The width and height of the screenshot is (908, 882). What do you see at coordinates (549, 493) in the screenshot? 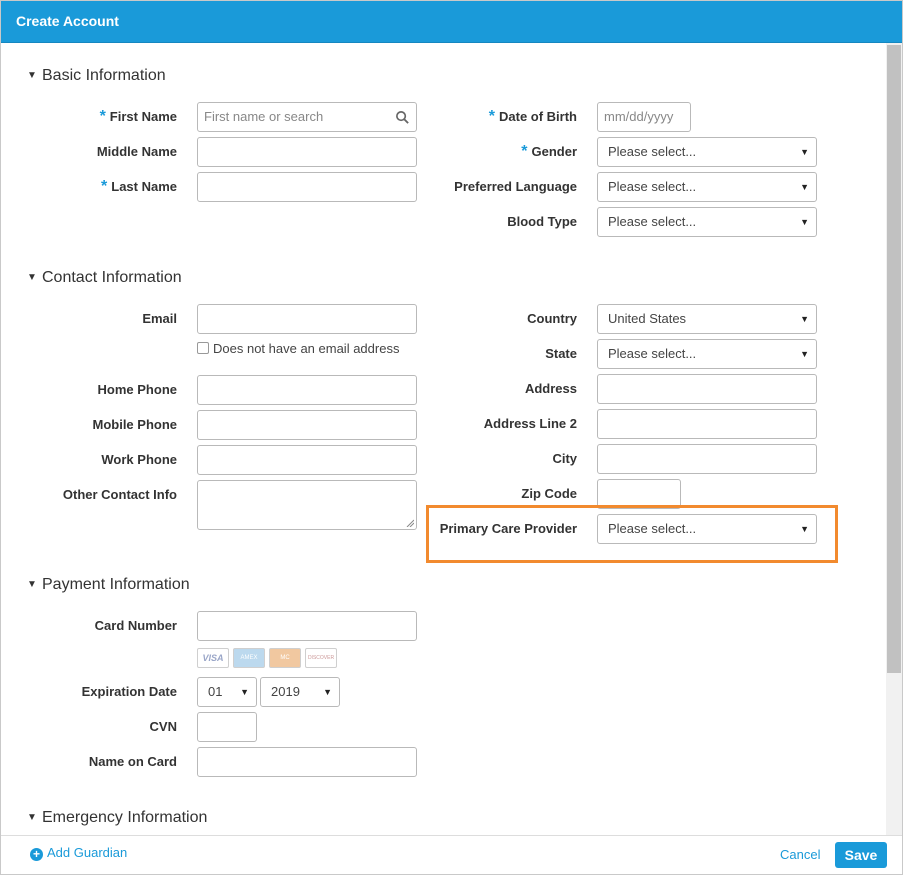
I see `zip-label: Zip Code` at bounding box center [549, 493].